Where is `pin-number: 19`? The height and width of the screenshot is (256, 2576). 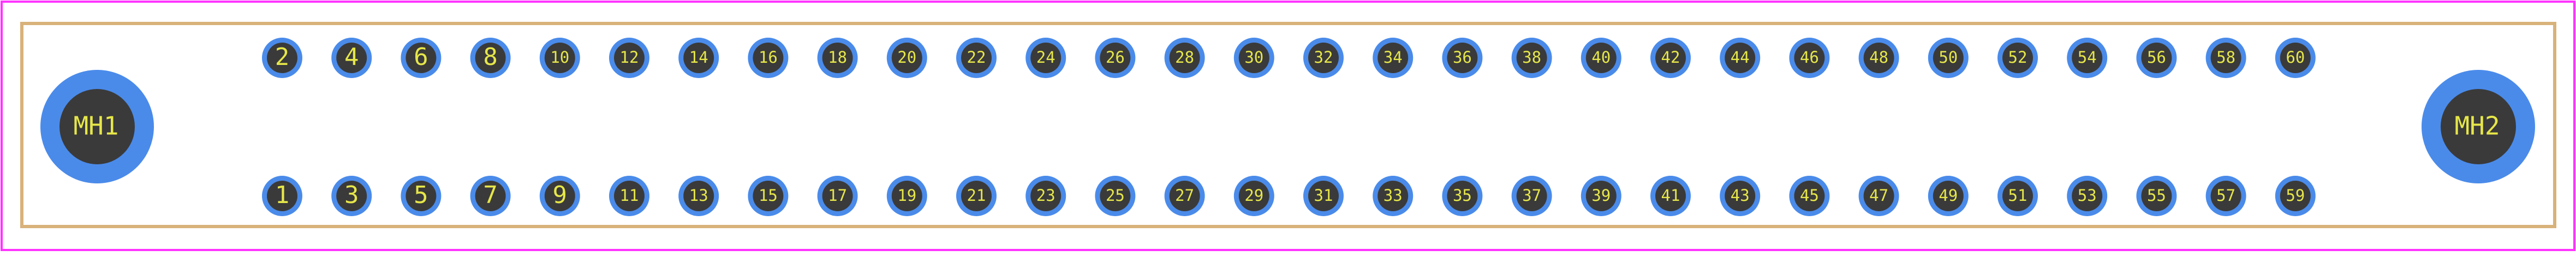 pin-number: 19 is located at coordinates (906, 195).